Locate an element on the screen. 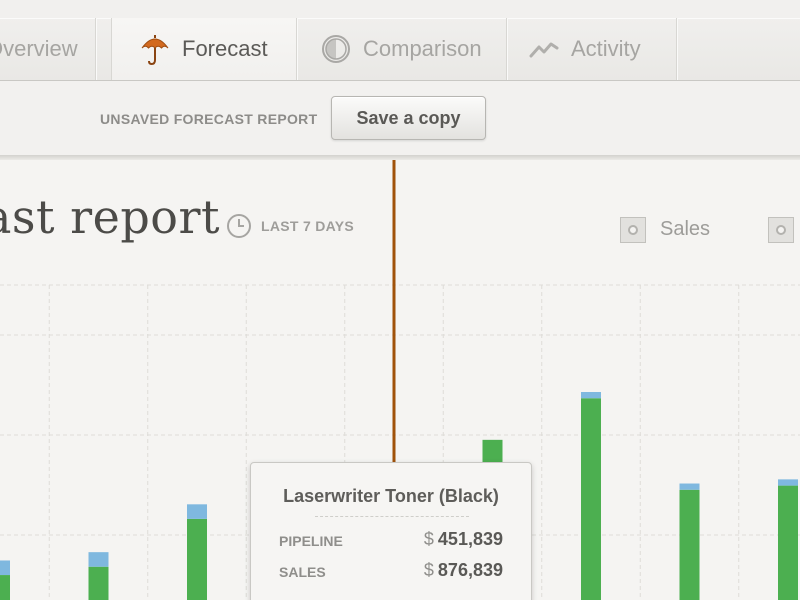 This screenshot has height=600, width=800. half-circle-icon is located at coordinates (336, 49).